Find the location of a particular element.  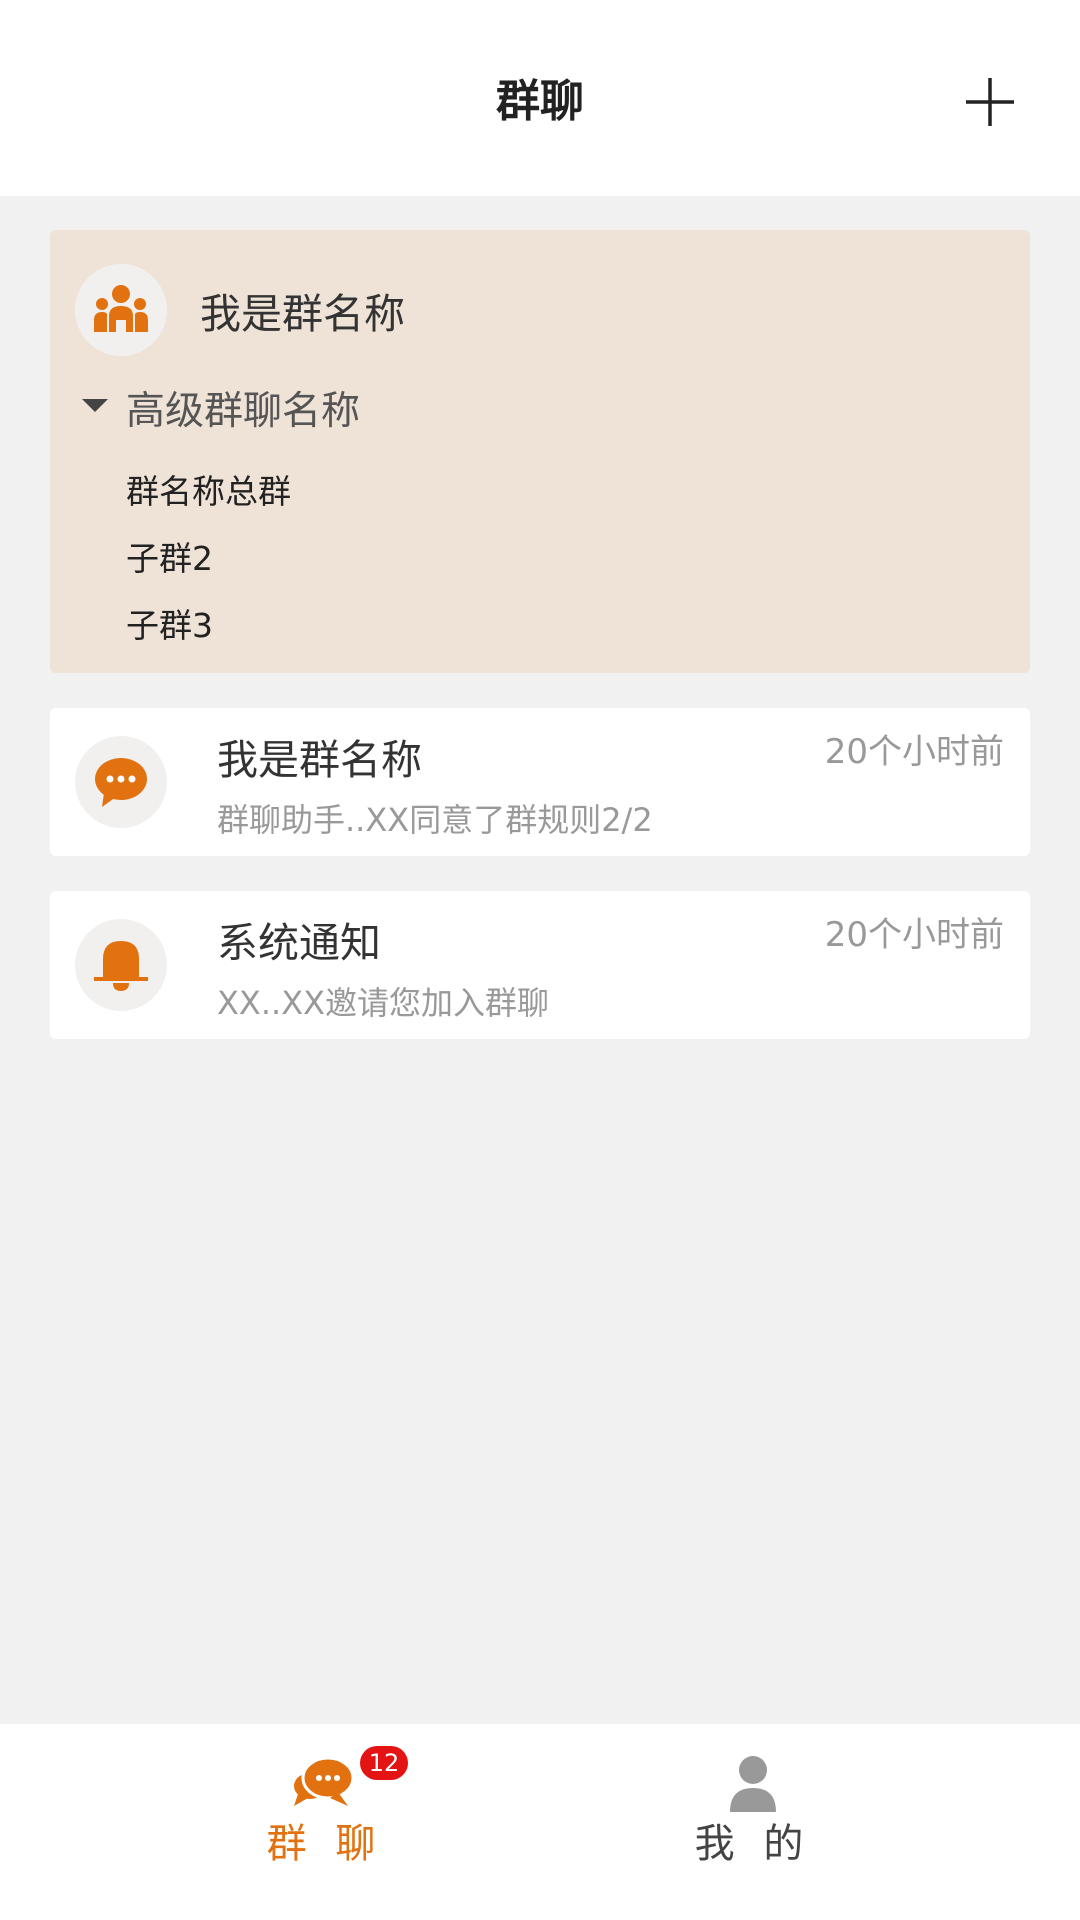

conversation-item: 系统通知 XX..XX邀请您加入群聊 20个小时前 is located at coordinates (540, 965).